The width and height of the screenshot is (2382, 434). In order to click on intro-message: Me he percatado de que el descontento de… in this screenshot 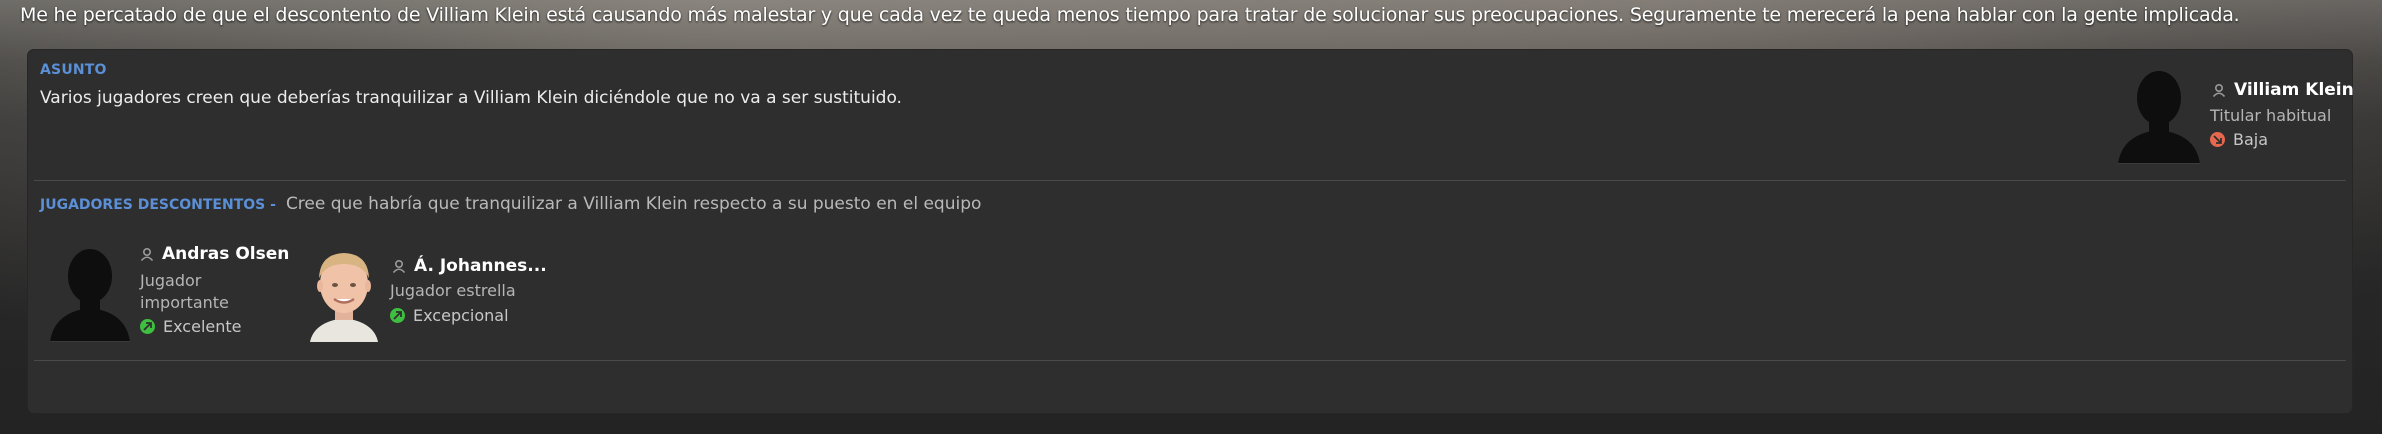, I will do `click(1130, 15)`.